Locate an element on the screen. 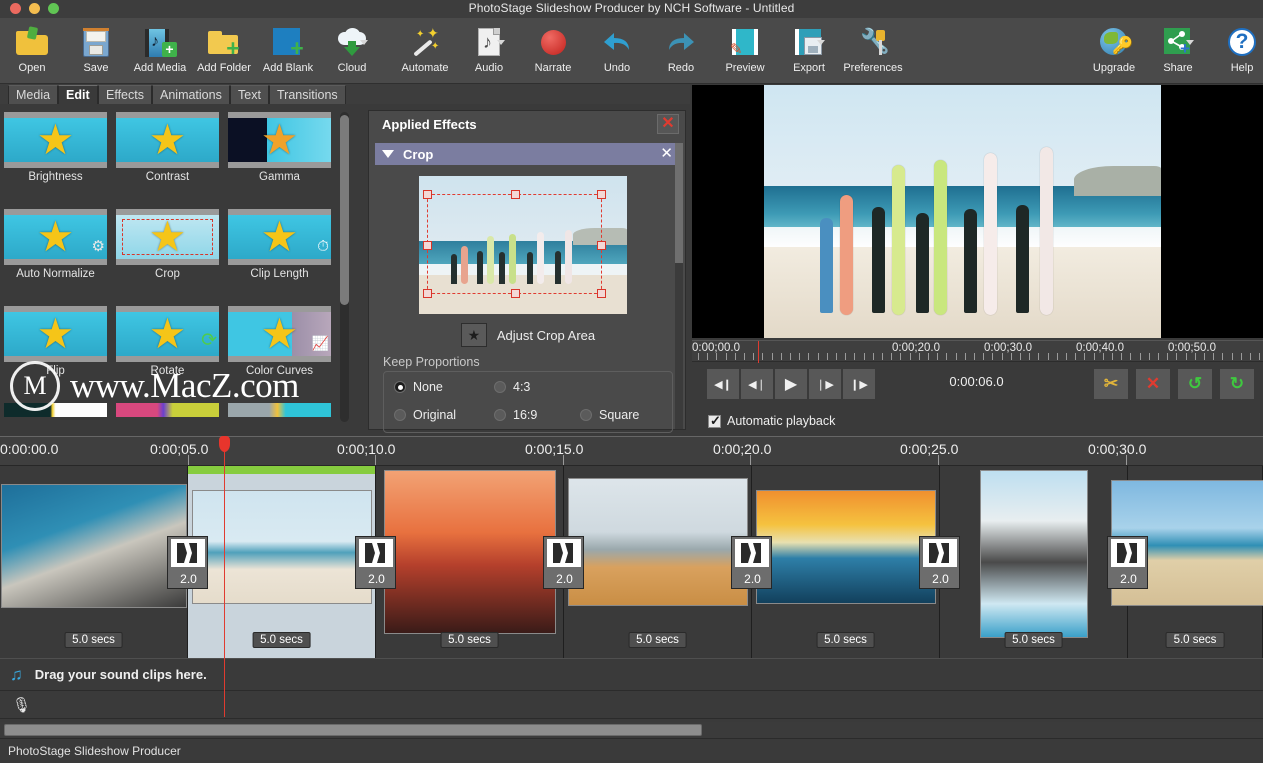  effect-clip-length: ★ ⏱ Clip Length is located at coordinates (279, 244).